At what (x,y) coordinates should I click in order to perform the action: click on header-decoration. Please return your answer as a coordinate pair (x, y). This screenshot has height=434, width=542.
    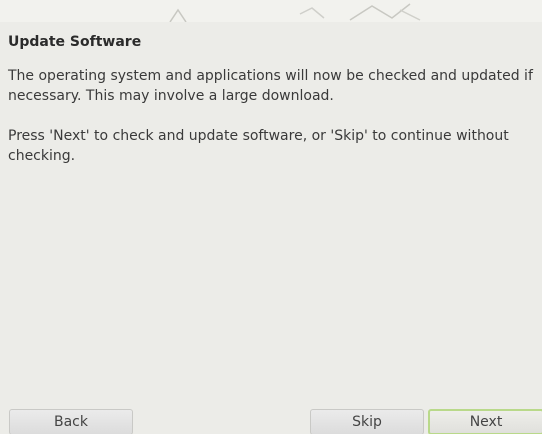
    Looking at the image, I should click on (271, 11).